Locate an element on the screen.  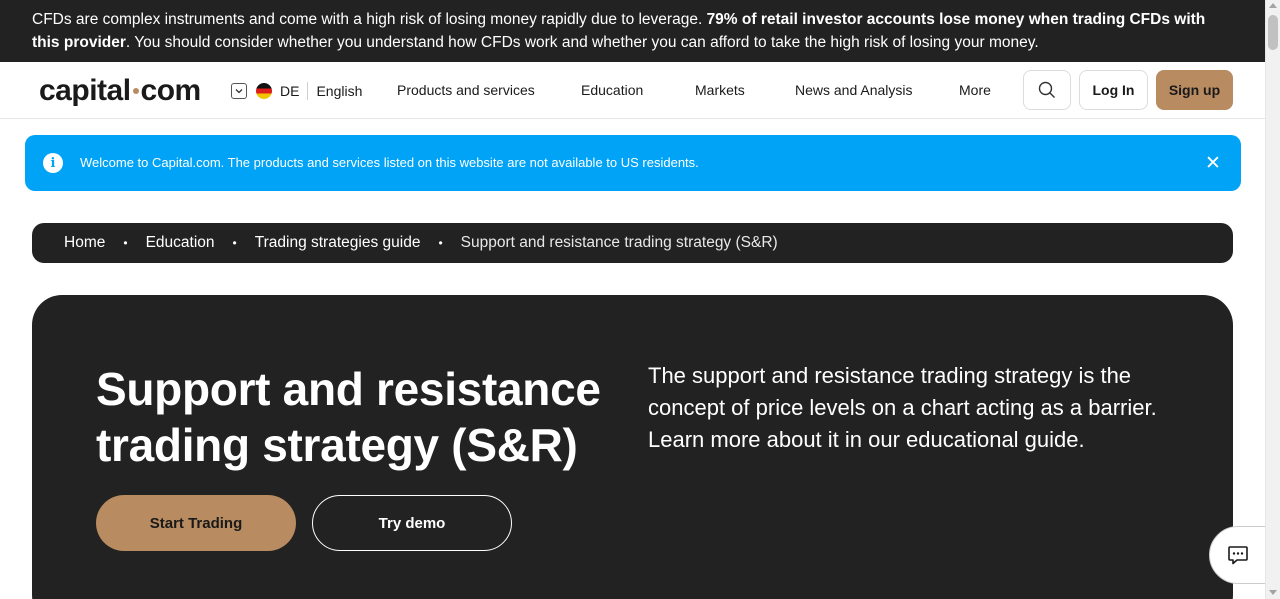
search-button is located at coordinates (1047, 90).